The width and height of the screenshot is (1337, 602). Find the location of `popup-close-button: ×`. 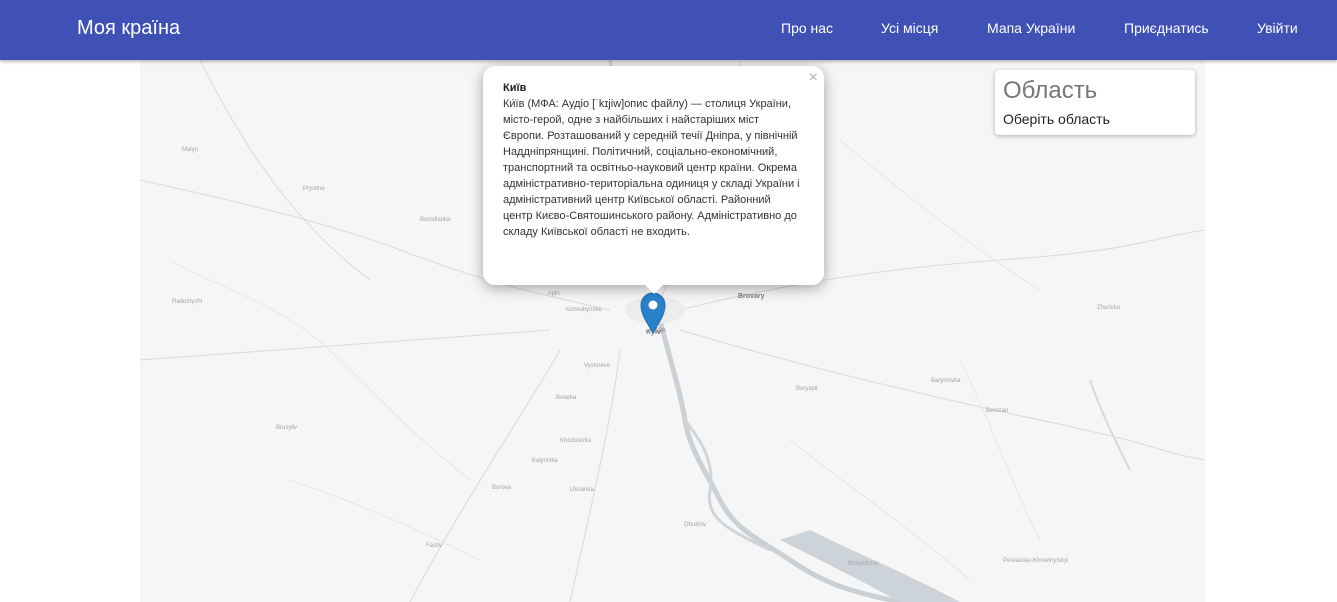

popup-close-button: × is located at coordinates (813, 78).